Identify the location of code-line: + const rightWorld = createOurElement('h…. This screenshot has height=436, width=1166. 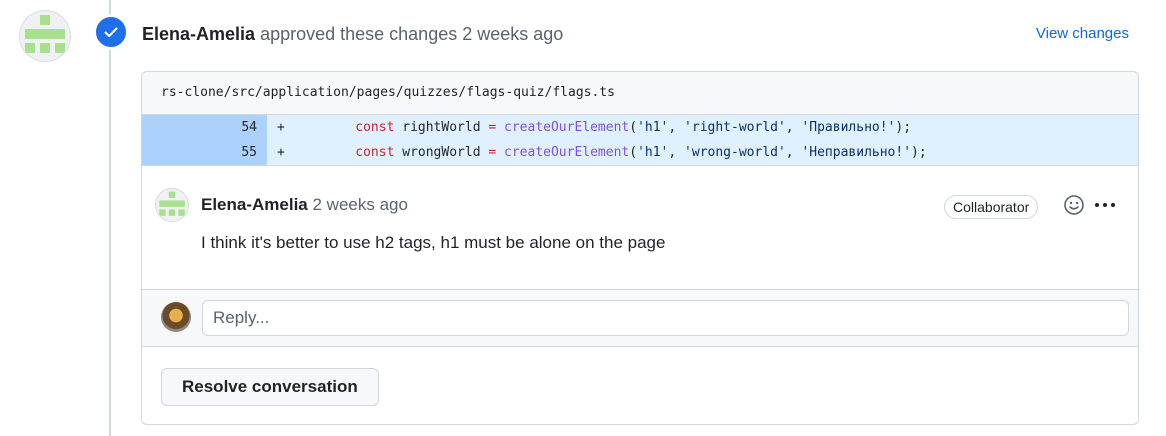
(702, 127).